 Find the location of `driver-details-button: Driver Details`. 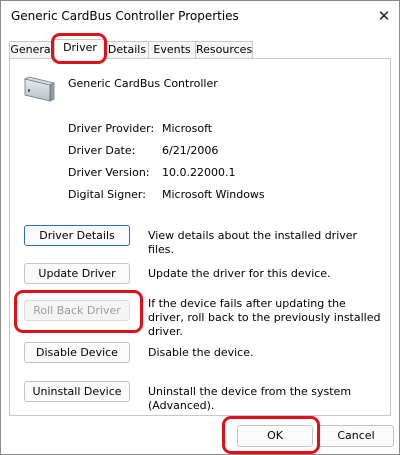

driver-details-button: Driver Details is located at coordinates (77, 235).